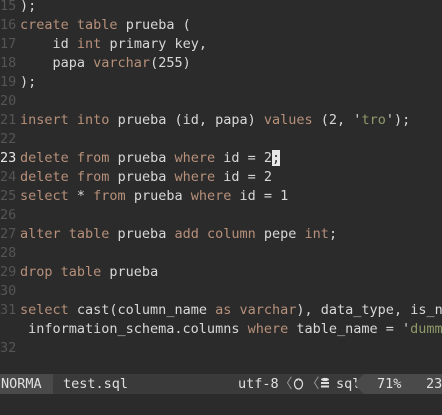 This screenshot has height=415, width=442. I want to click on code-line: 20, so click(221, 101).